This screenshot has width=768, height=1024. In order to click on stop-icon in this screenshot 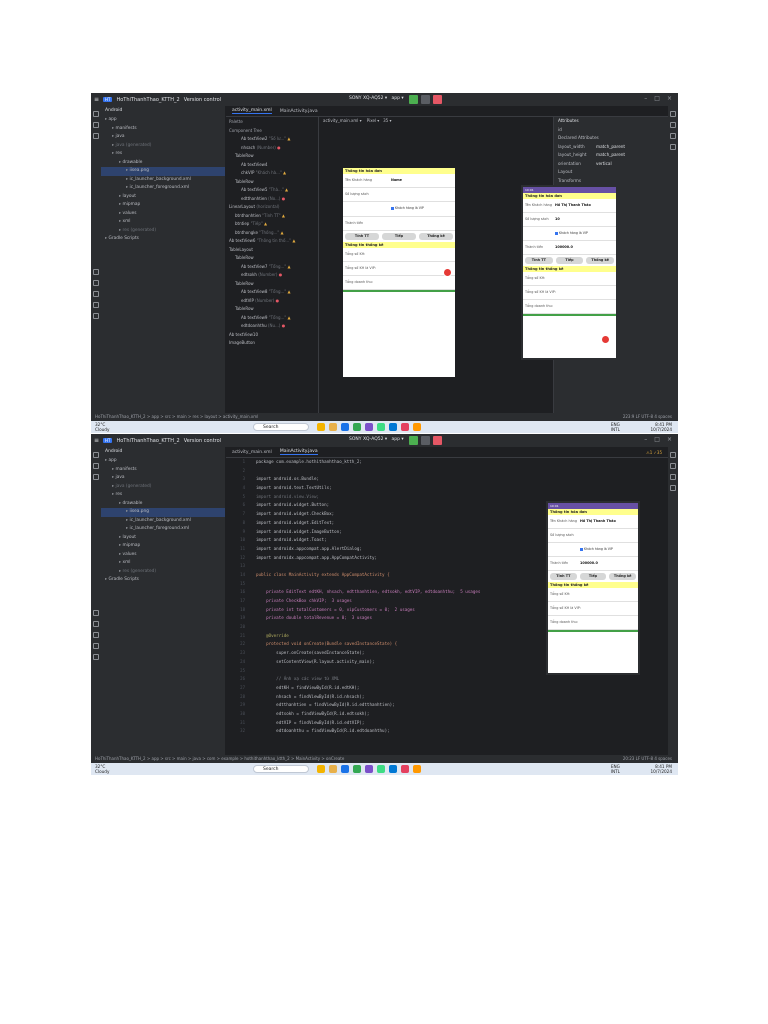, I will do `click(437, 99)`.